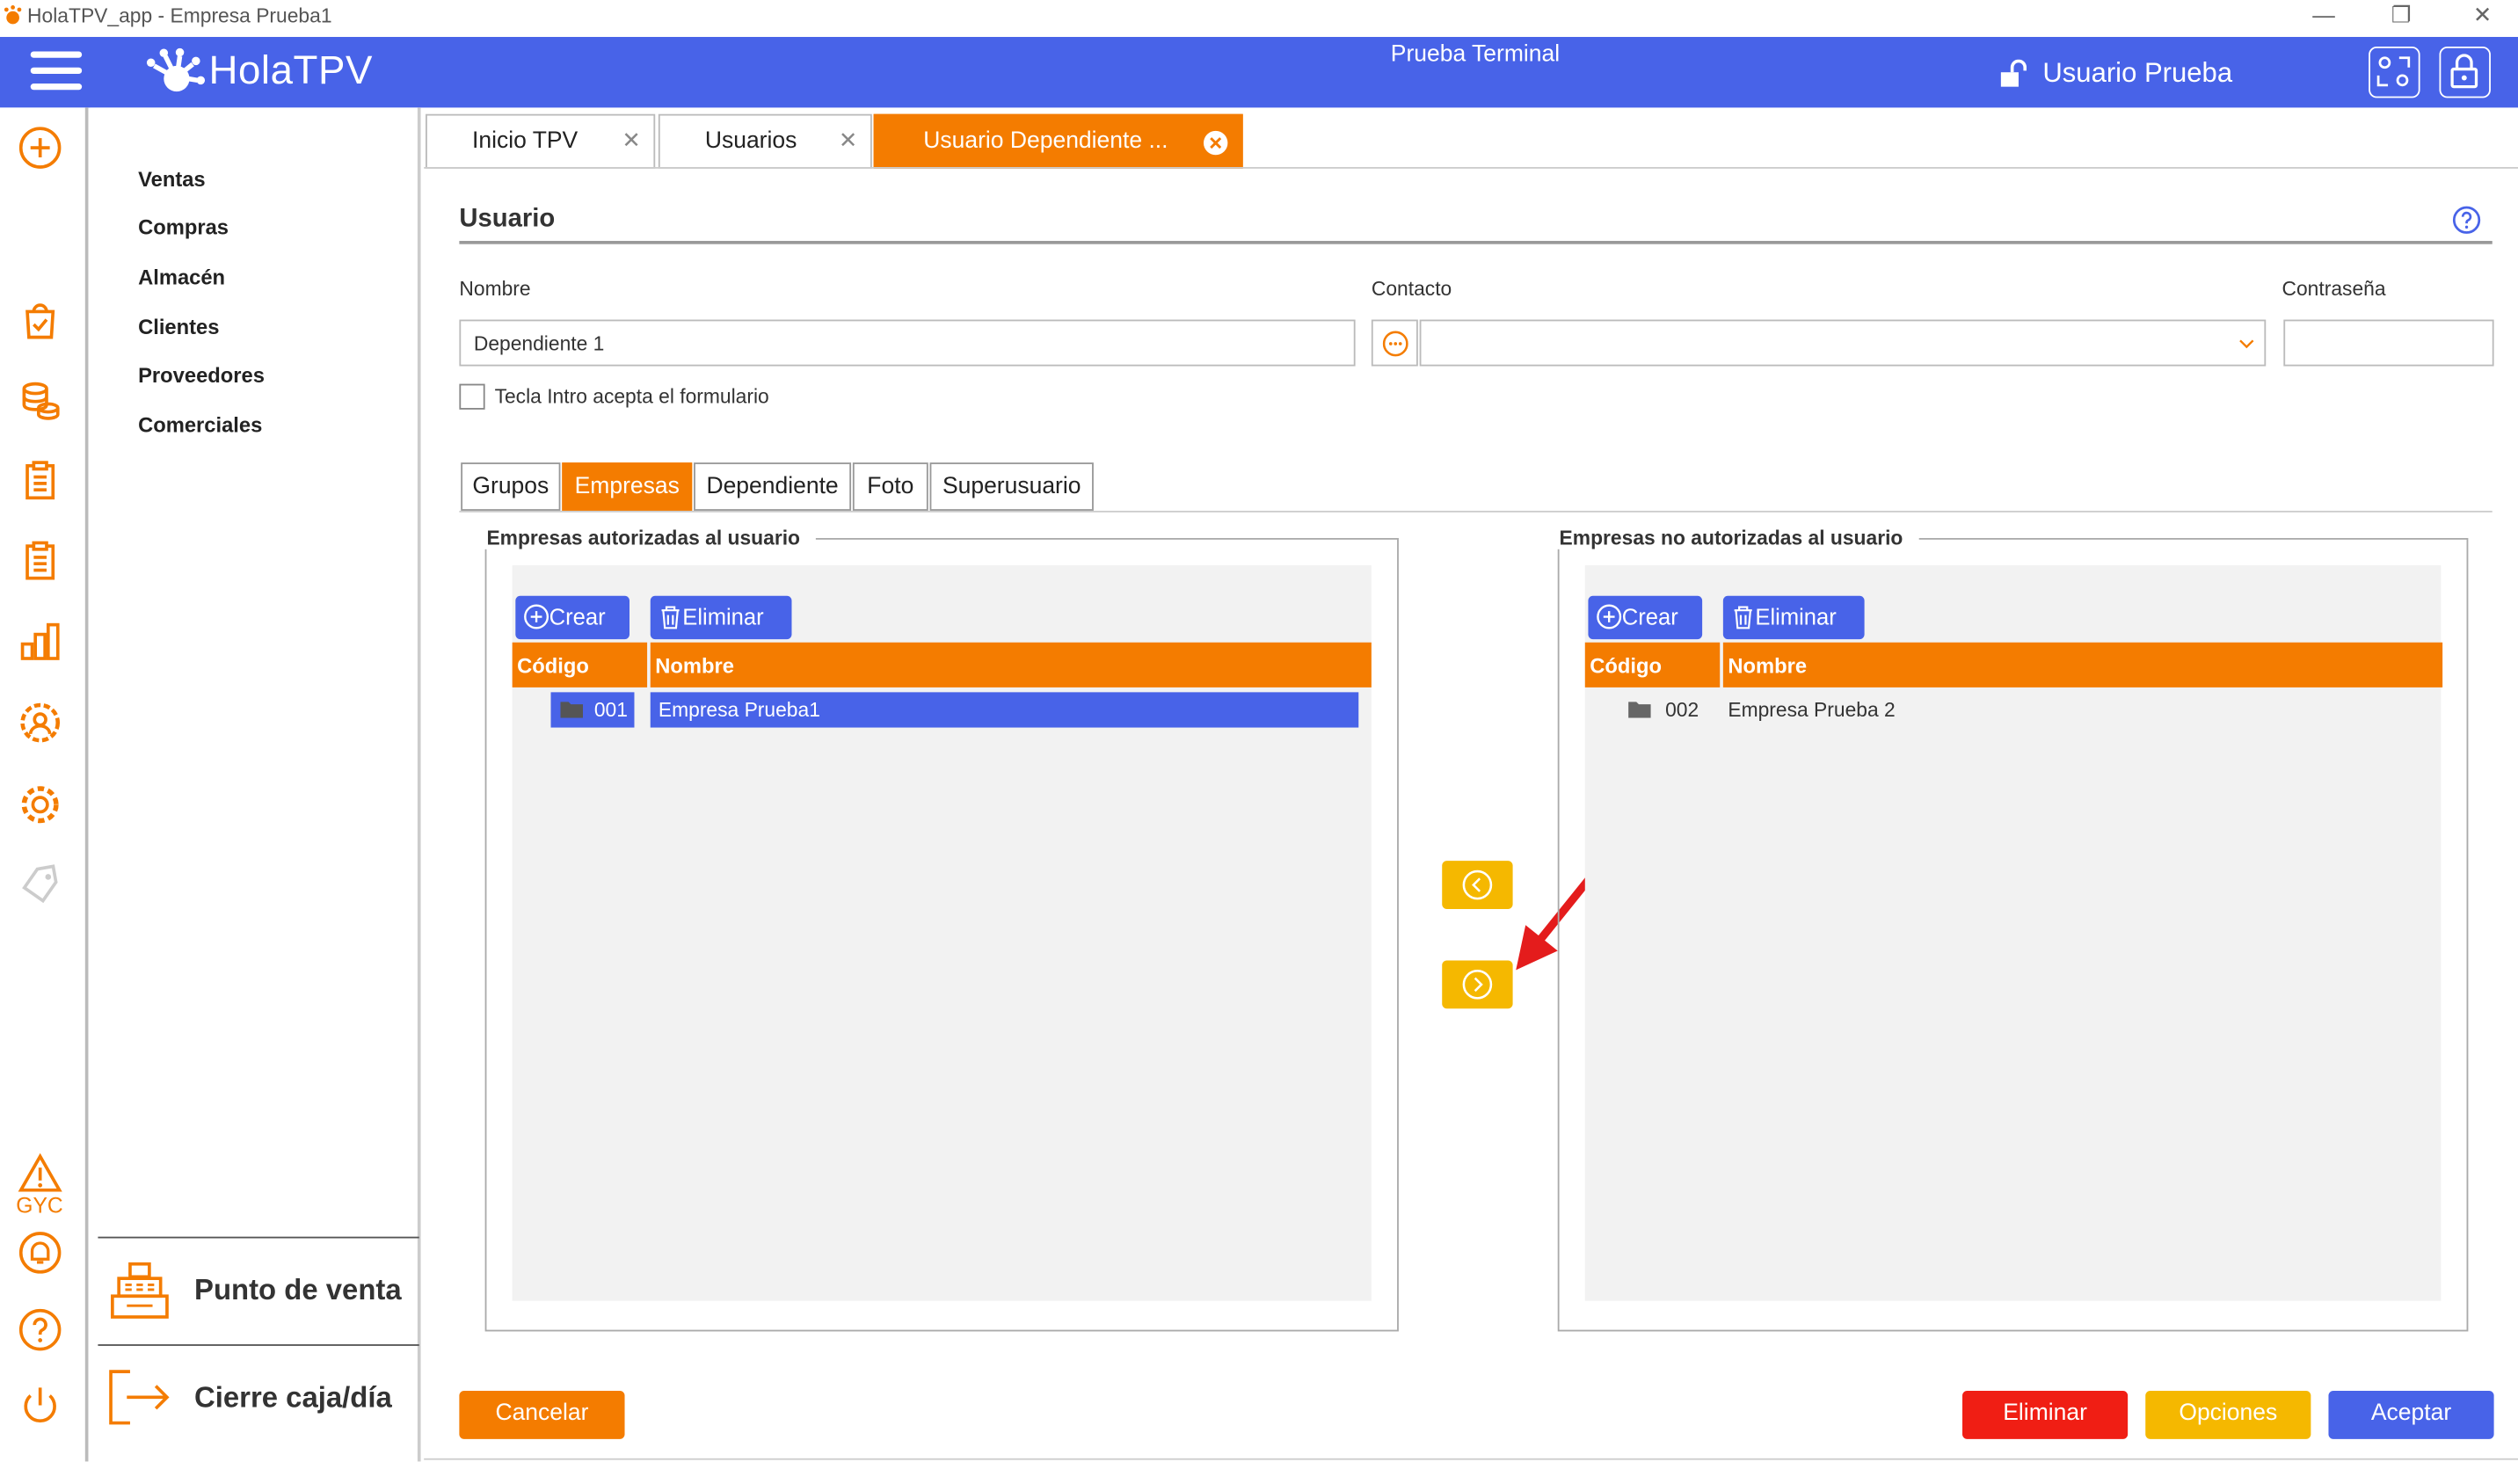  I want to click on close-window-icon: ✕, so click(2482, 16).